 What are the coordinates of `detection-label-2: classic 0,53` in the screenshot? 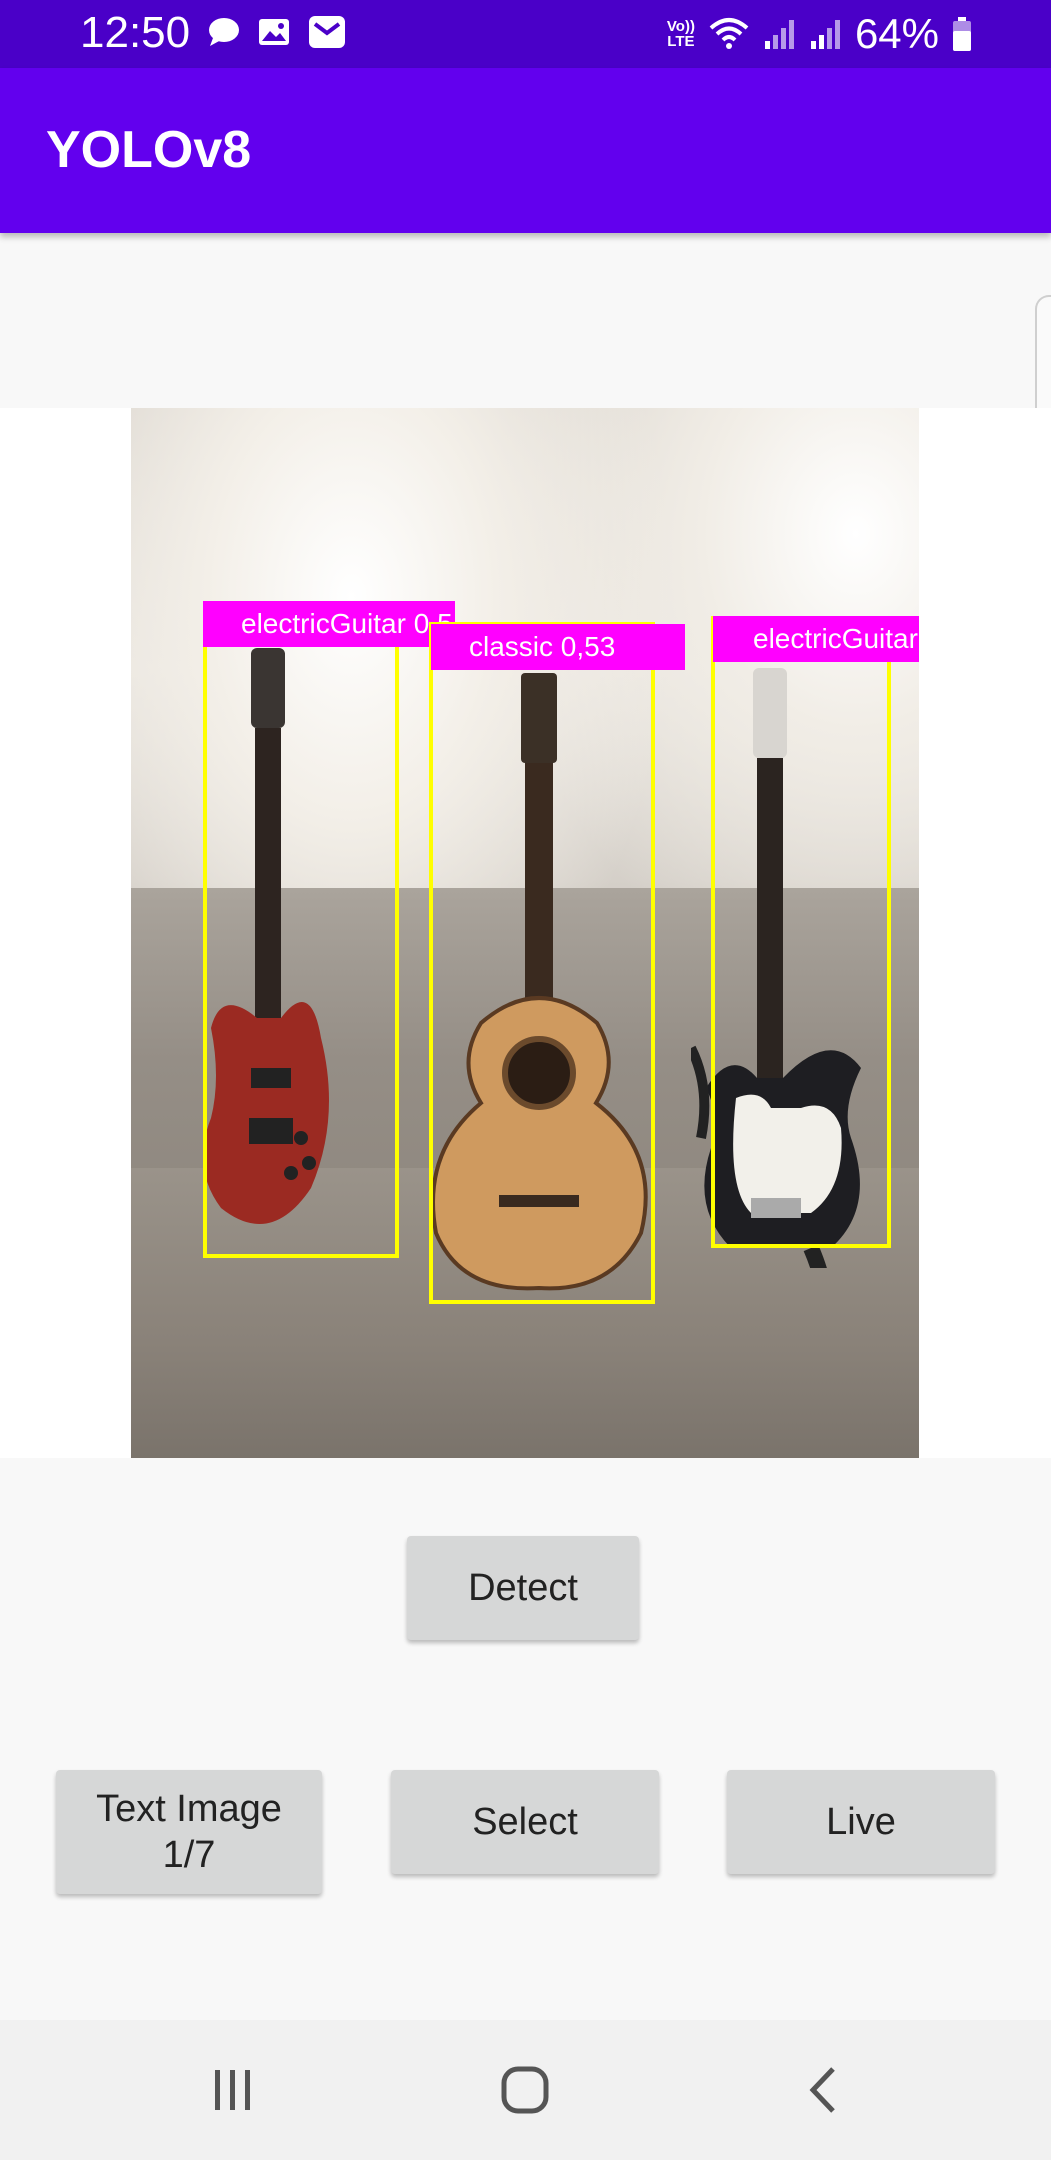 It's located at (558, 647).